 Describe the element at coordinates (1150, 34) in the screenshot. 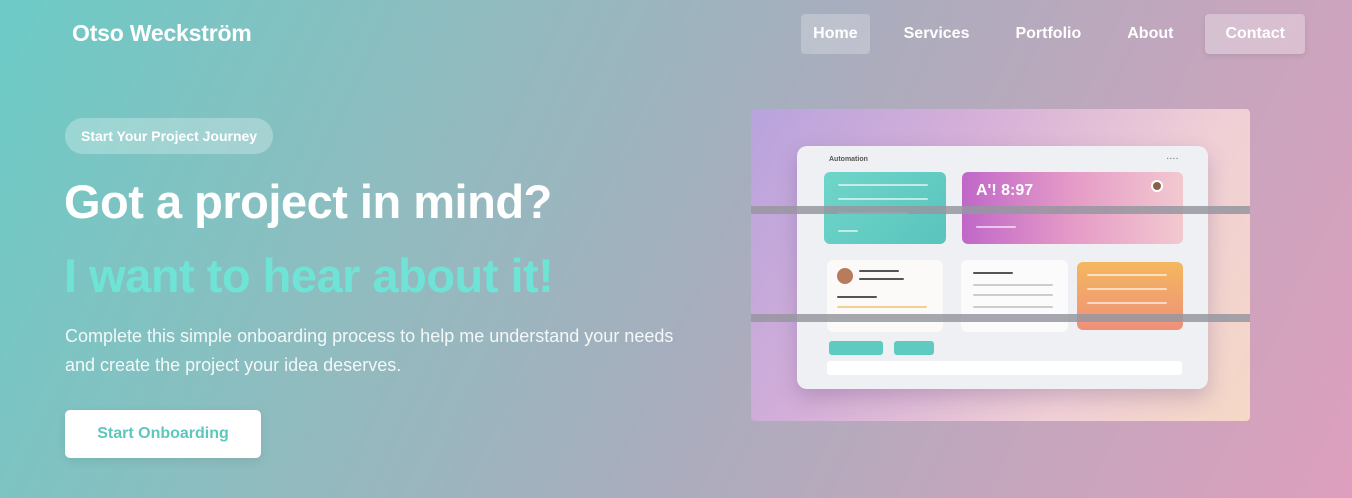

I see `nav-about: About` at that location.